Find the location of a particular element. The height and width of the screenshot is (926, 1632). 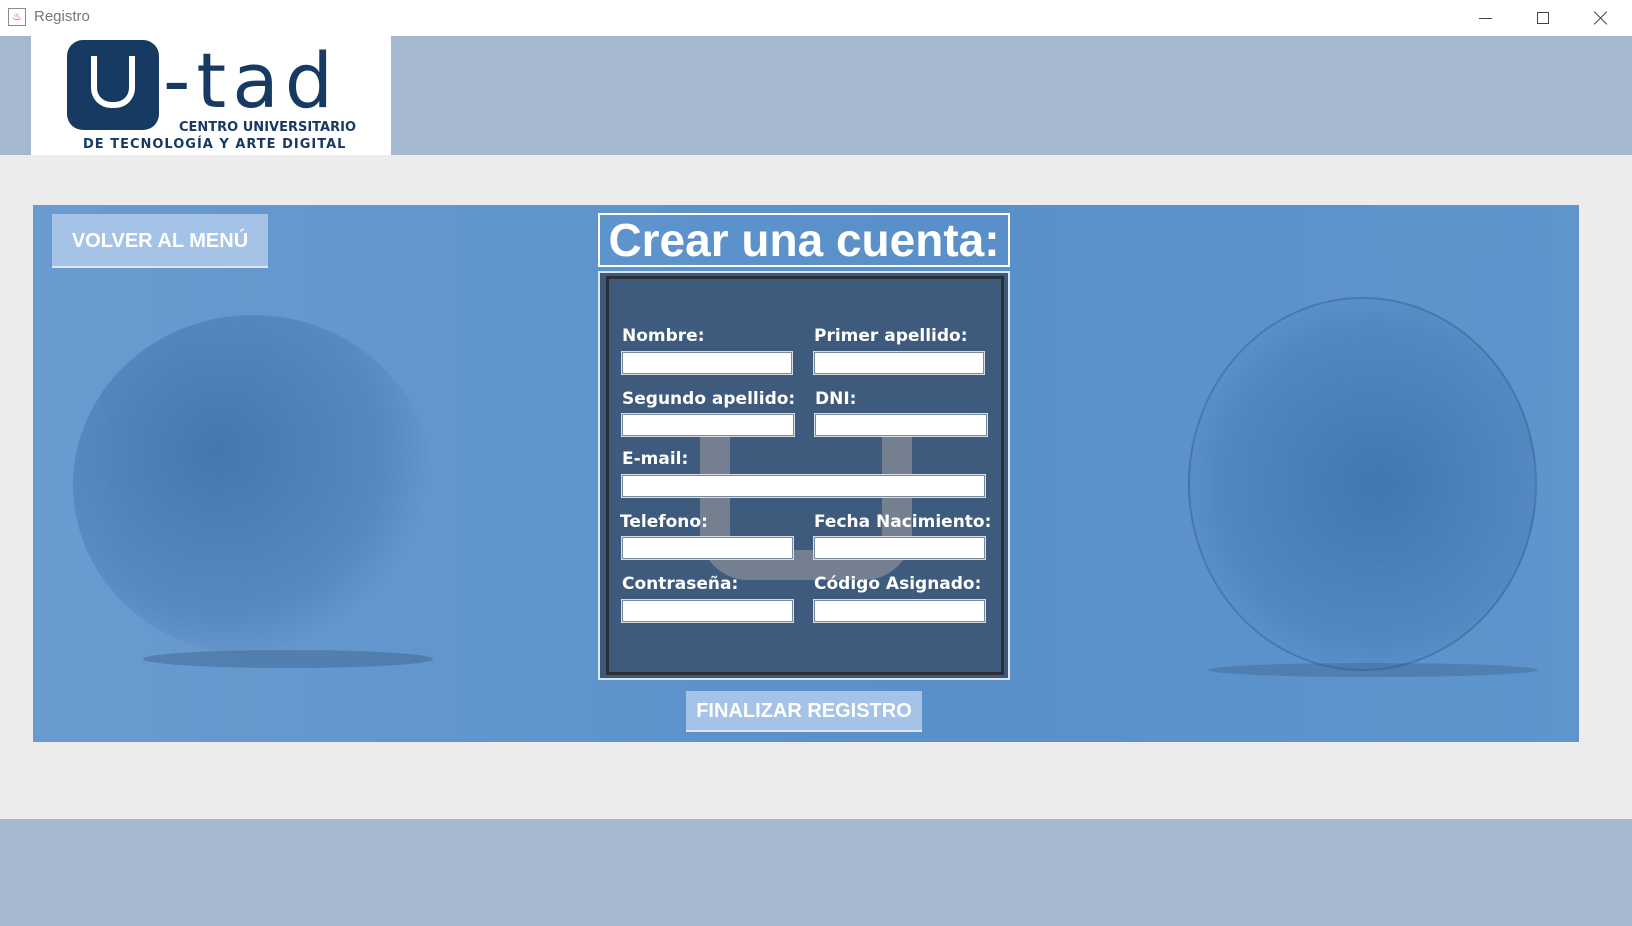

email-field is located at coordinates (803, 486).